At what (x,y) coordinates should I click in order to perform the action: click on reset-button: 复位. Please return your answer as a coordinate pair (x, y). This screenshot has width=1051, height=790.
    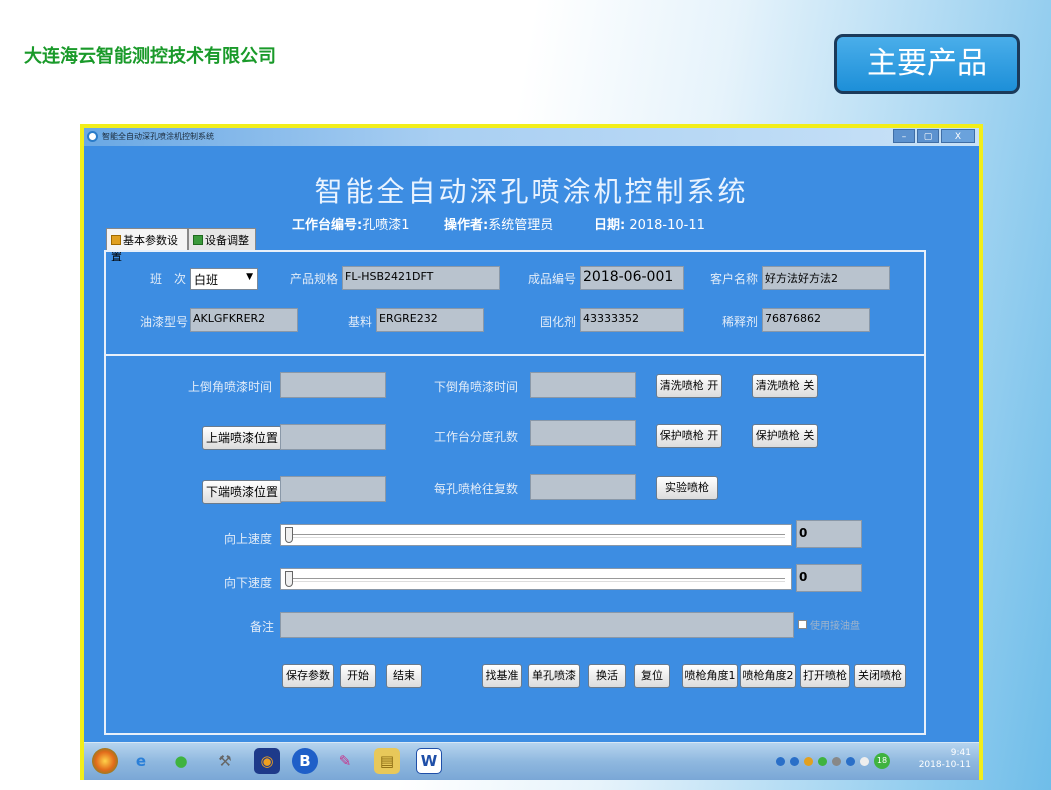
    Looking at the image, I should click on (652, 676).